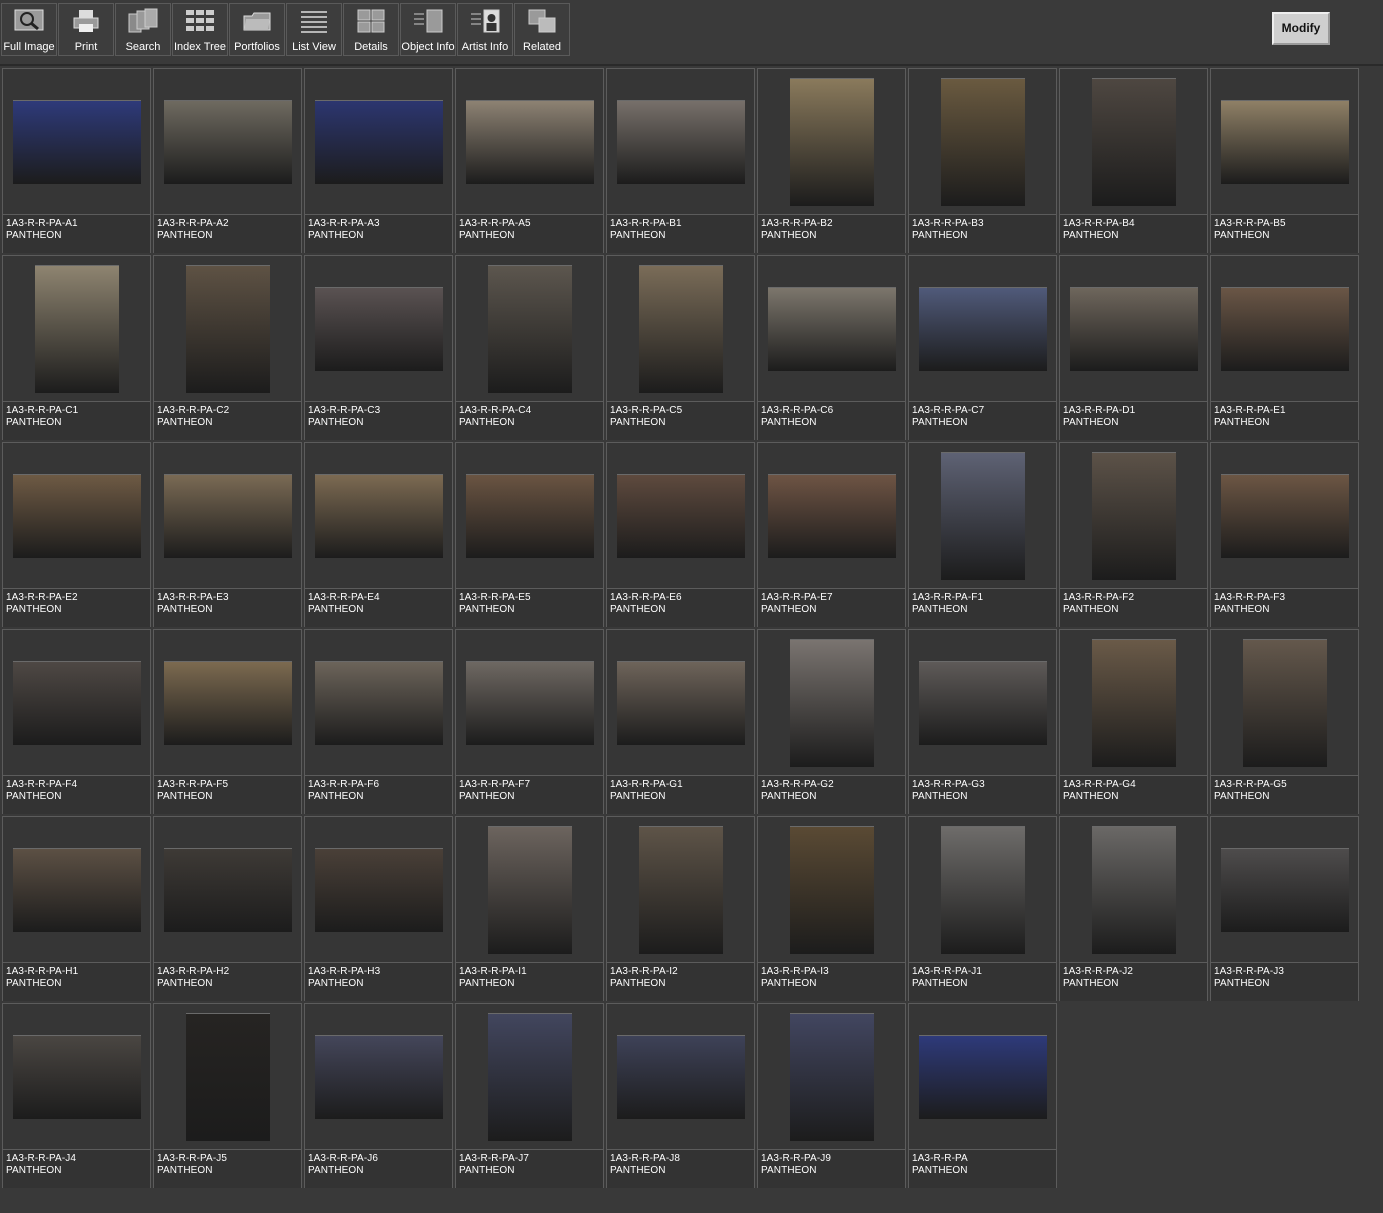  I want to click on thumbnail-cell: 1A3-R-R-PA-C2 PANTHEON, so click(227, 347).